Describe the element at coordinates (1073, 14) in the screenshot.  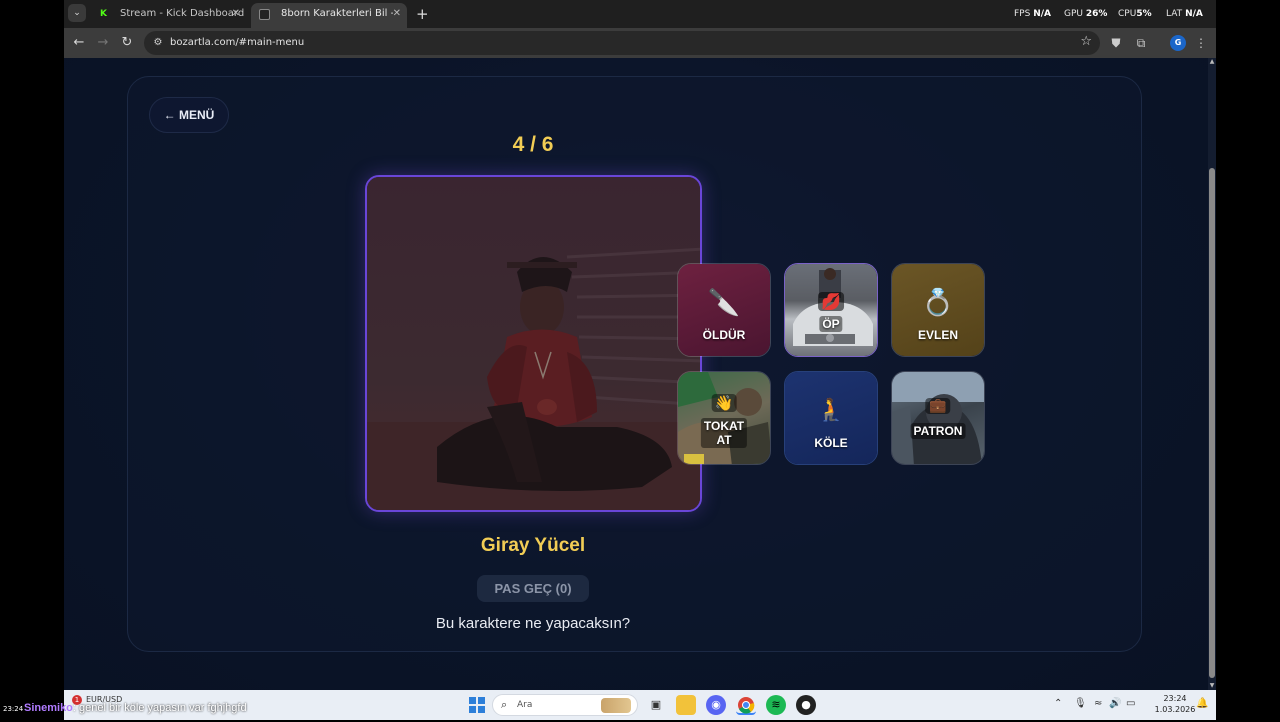
I see `gpu-label: GPU` at that location.